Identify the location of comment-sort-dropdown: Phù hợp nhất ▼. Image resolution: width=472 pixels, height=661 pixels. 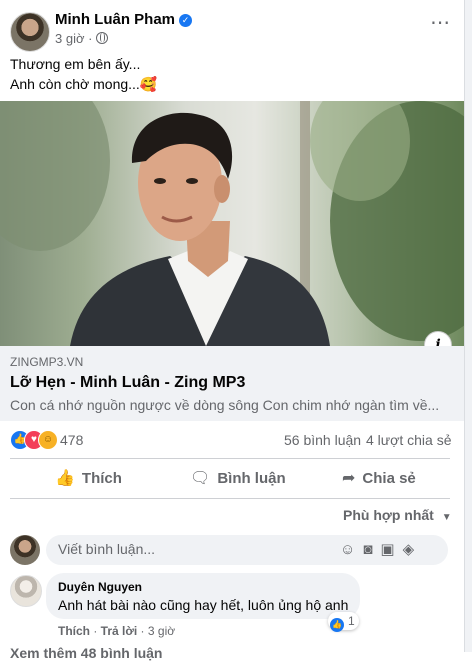
(397, 515).